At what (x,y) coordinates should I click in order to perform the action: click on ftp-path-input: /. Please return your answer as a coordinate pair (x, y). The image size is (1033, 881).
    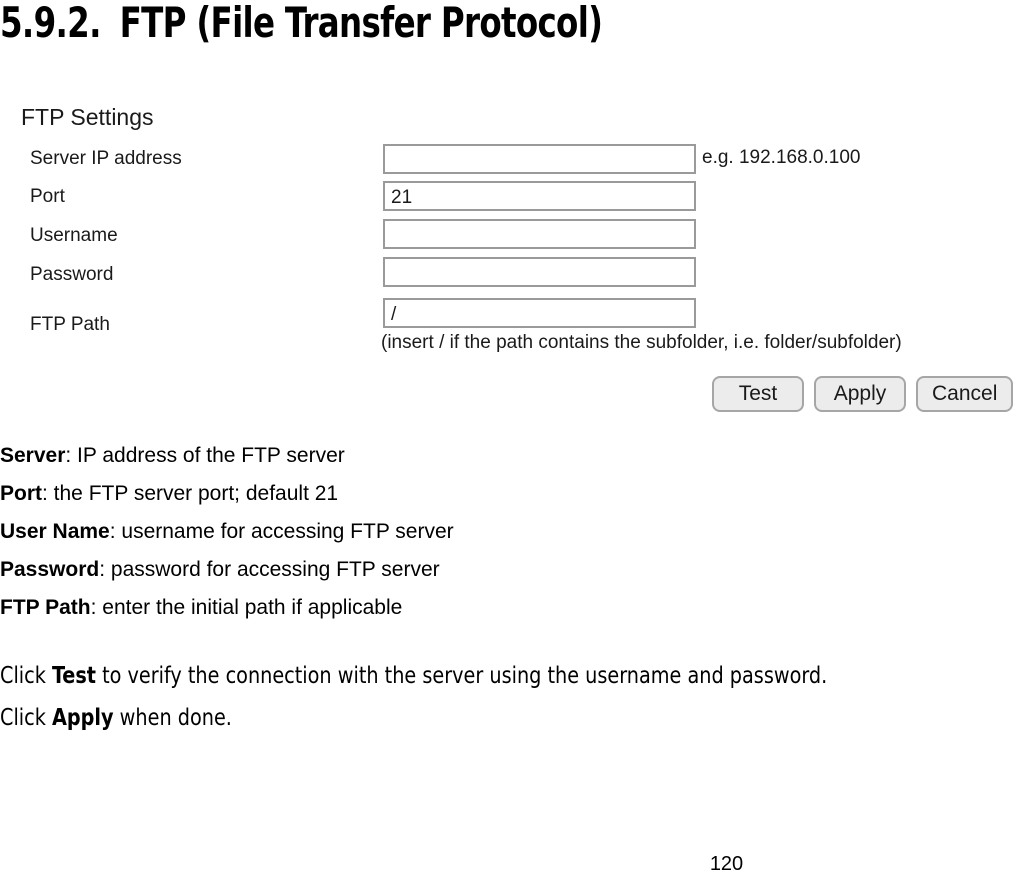
    Looking at the image, I should click on (539, 313).